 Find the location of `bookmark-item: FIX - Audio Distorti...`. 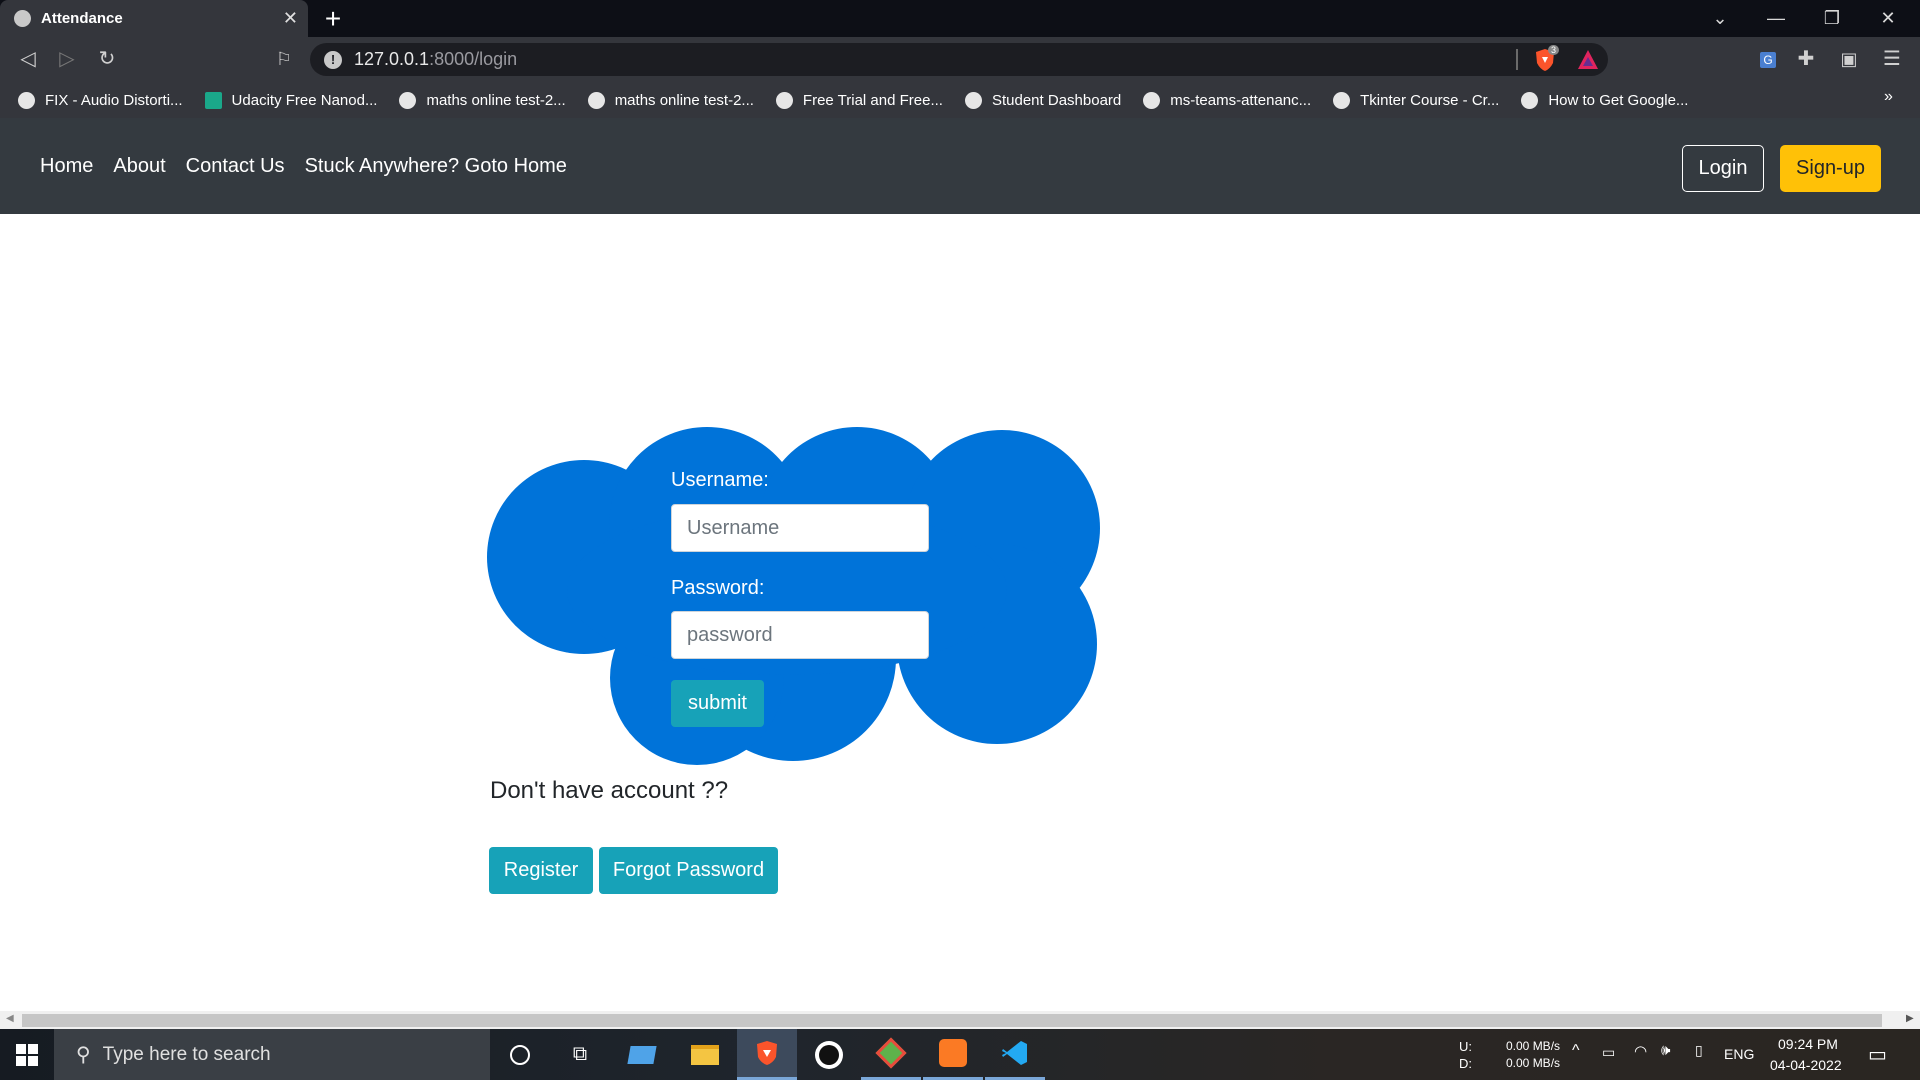

bookmark-item: FIX - Audio Distorti... is located at coordinates (100, 100).